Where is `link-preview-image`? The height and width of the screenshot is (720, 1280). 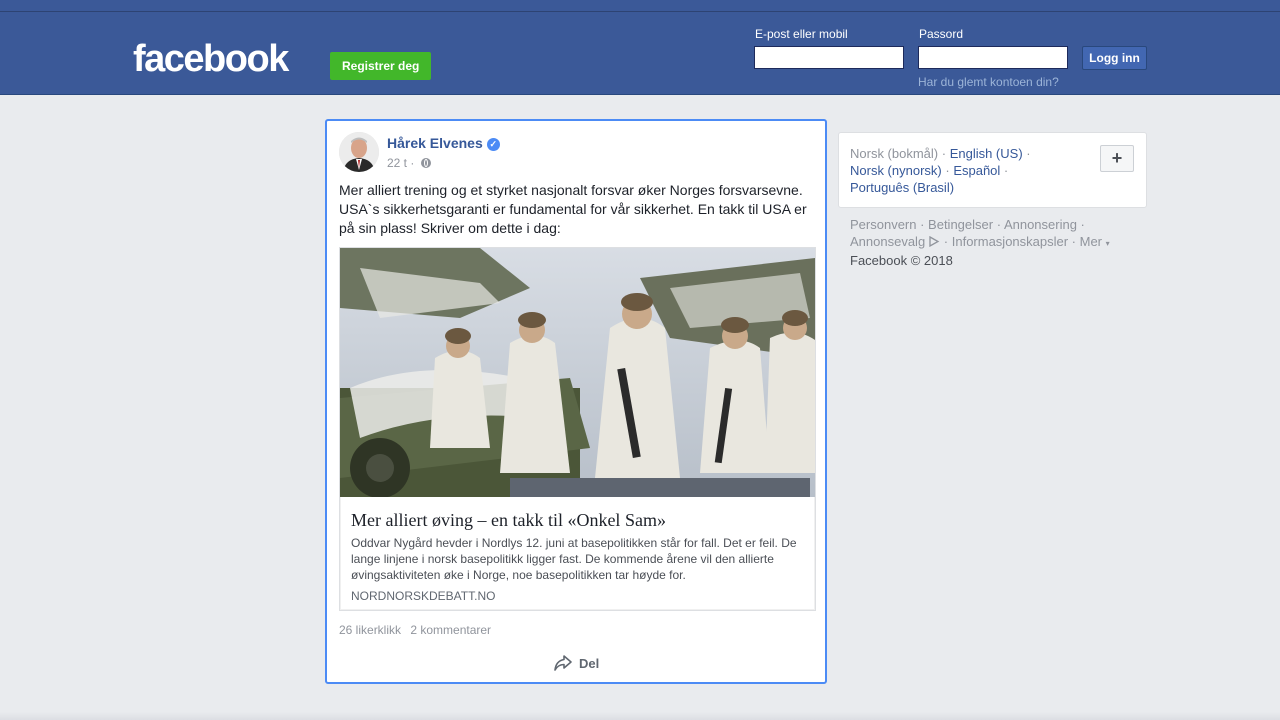
link-preview-image is located at coordinates (577, 372).